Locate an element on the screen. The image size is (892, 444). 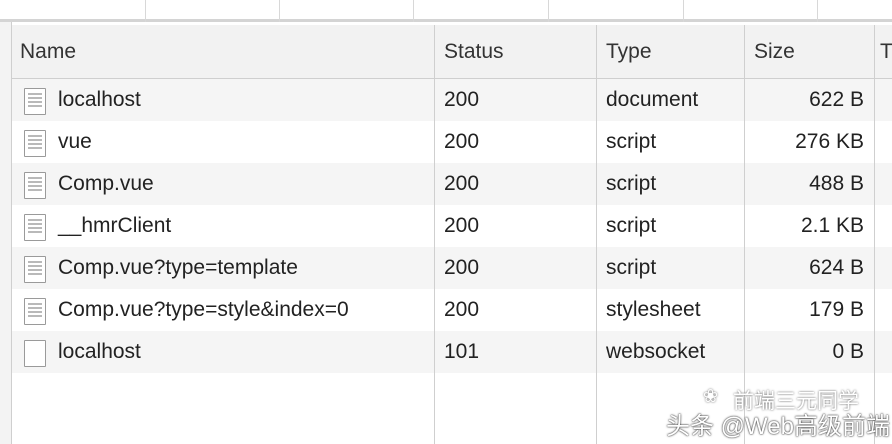
table-header: Name Status Type Size T is located at coordinates (452, 52).